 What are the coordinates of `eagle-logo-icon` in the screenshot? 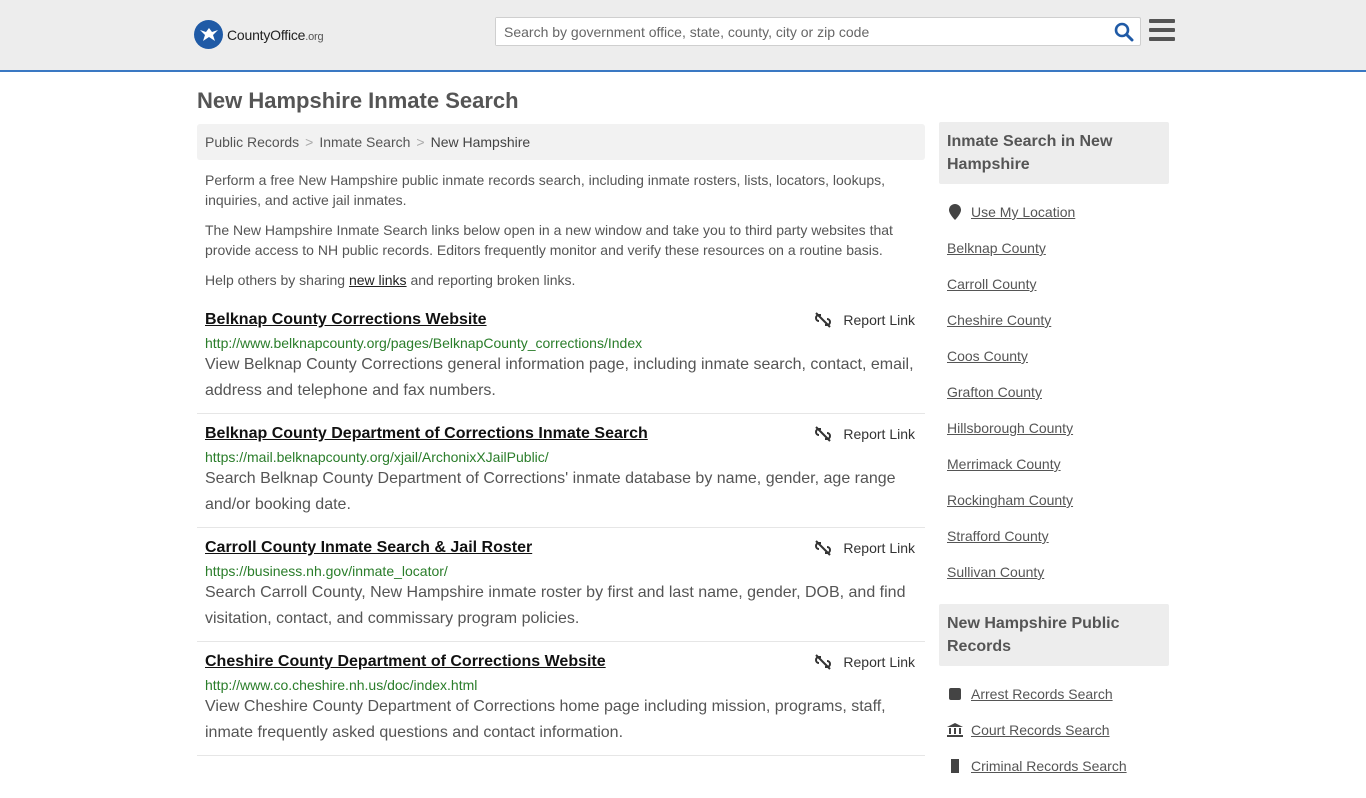 It's located at (208, 34).